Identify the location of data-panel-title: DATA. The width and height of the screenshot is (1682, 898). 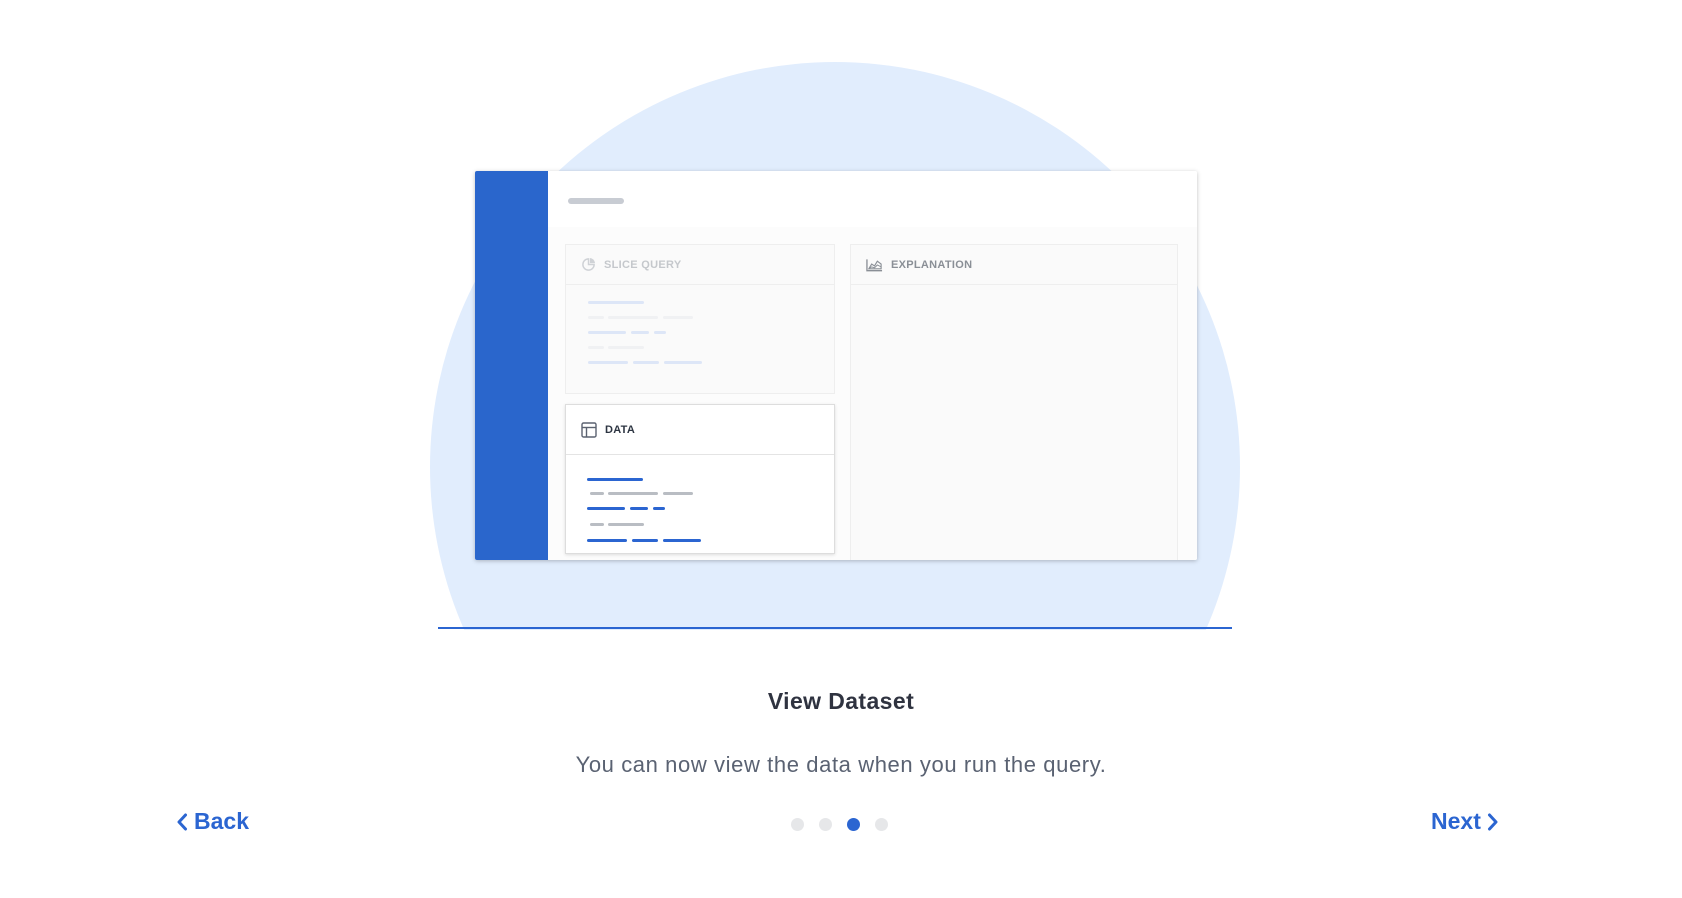
(620, 429).